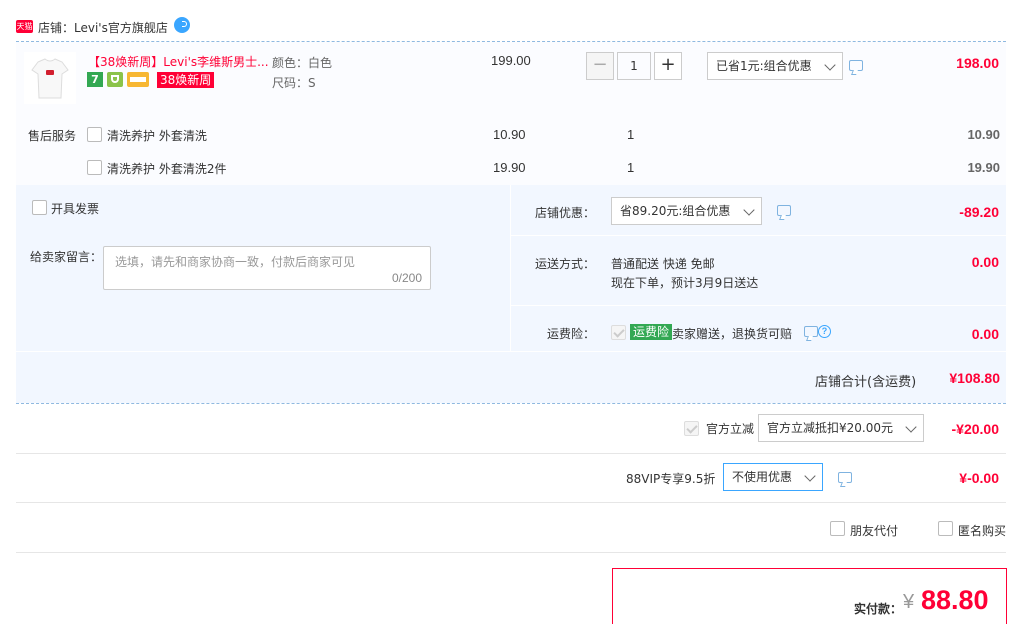 This screenshot has width=1032, height=624. I want to click on seller-message-input: 选填，请先和商家协商一致，付款后商家可见 0/200, so click(267, 268).